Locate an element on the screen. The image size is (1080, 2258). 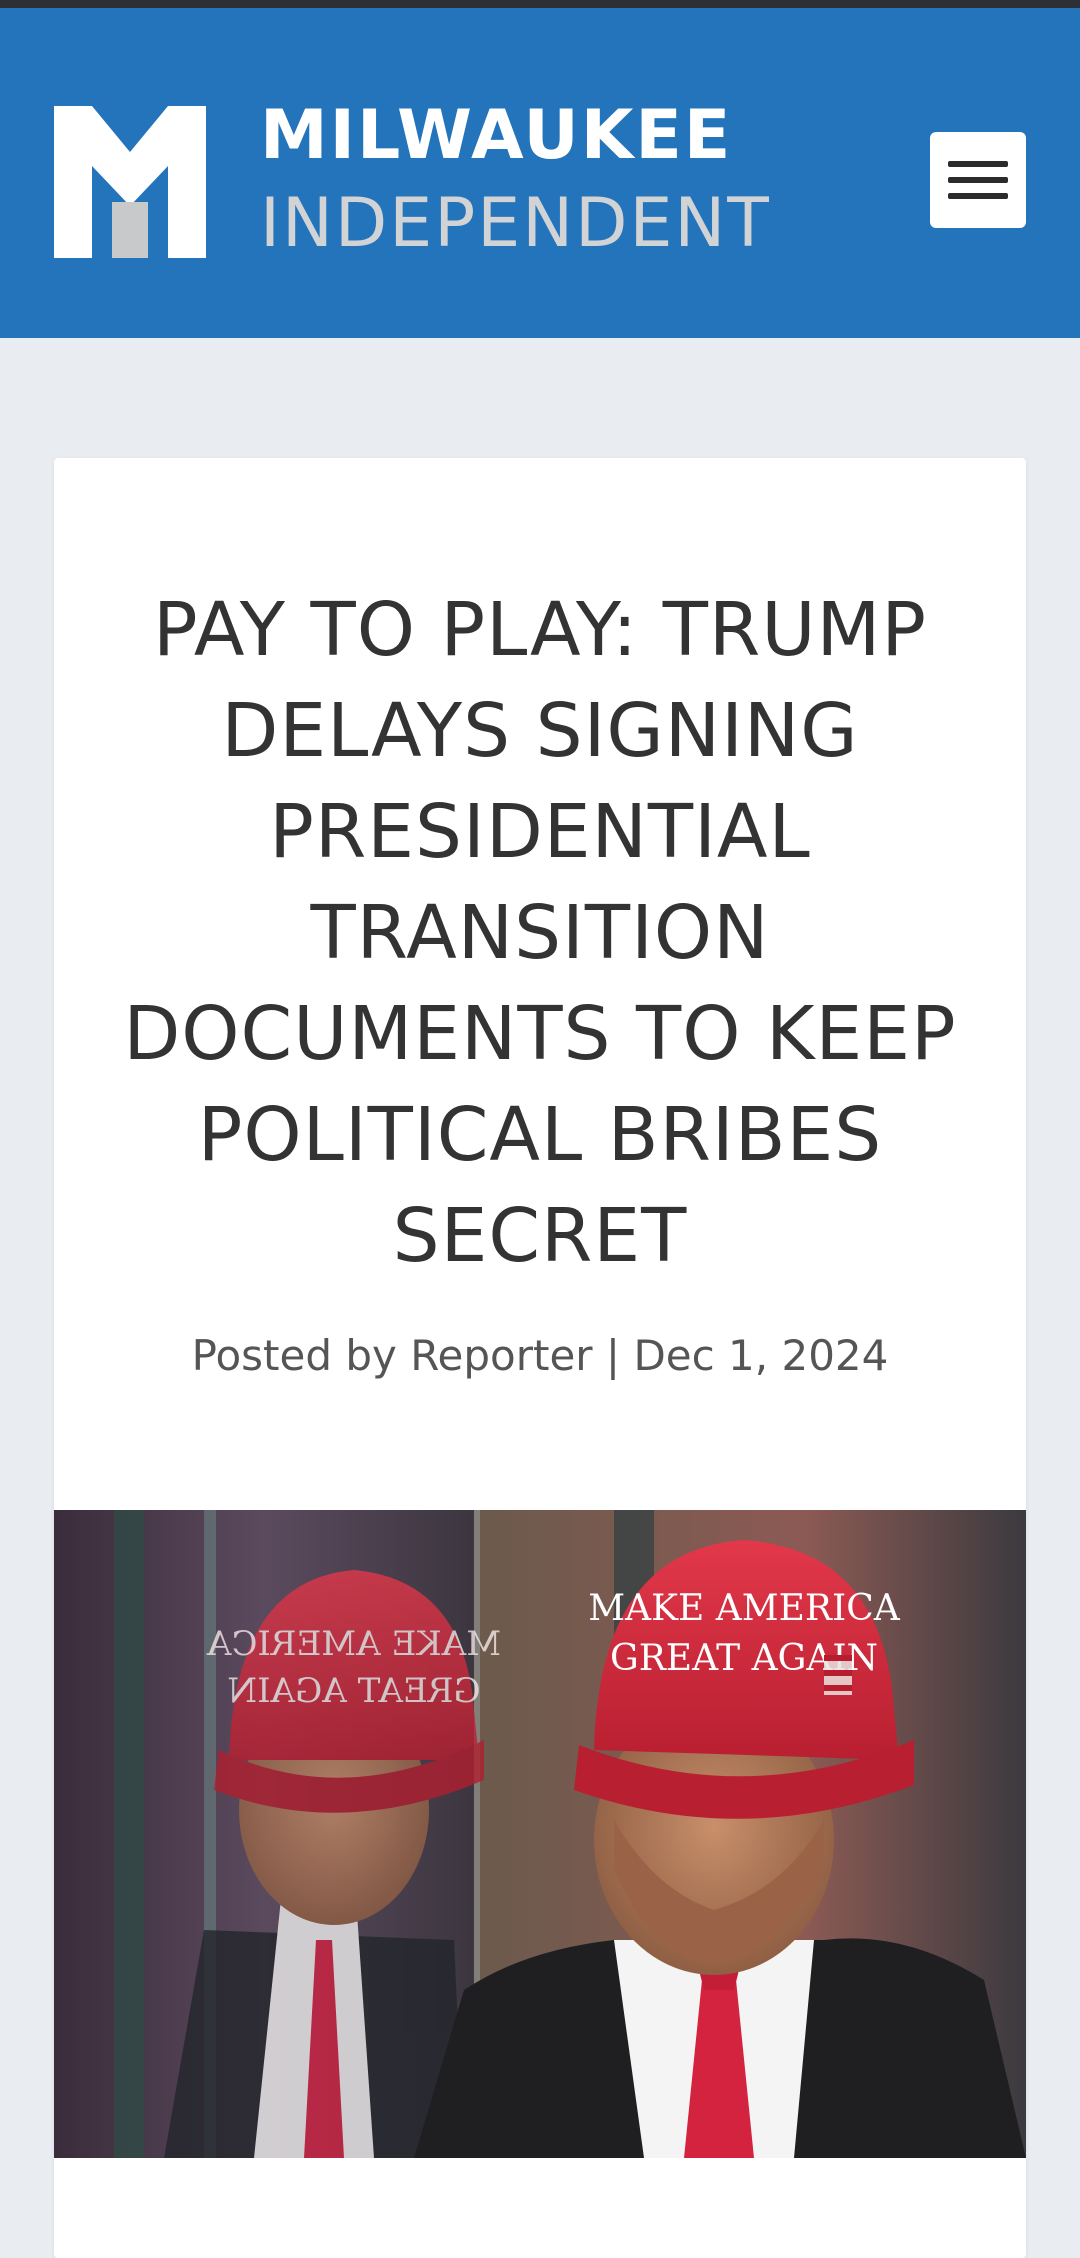
article-meta: Posted by Reporter | Dec 1, 2024 is located at coordinates (540, 1356).